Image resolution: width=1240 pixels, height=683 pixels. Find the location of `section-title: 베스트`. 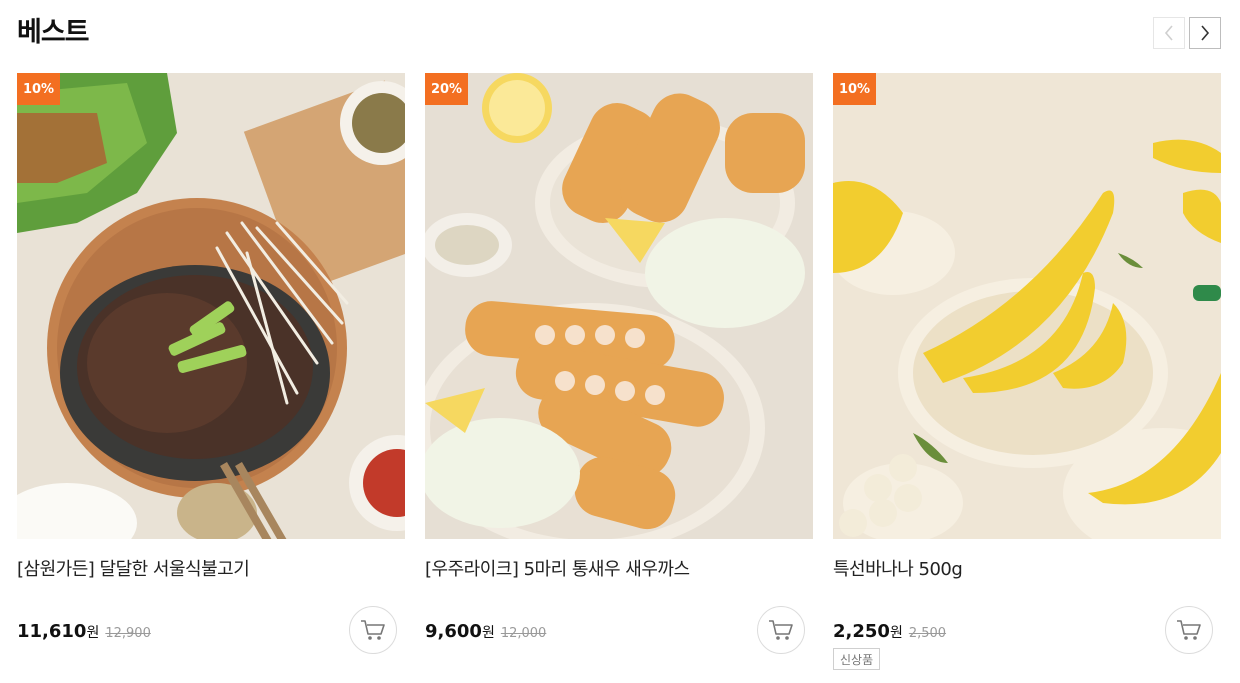

section-title: 베스트 is located at coordinates (53, 32).